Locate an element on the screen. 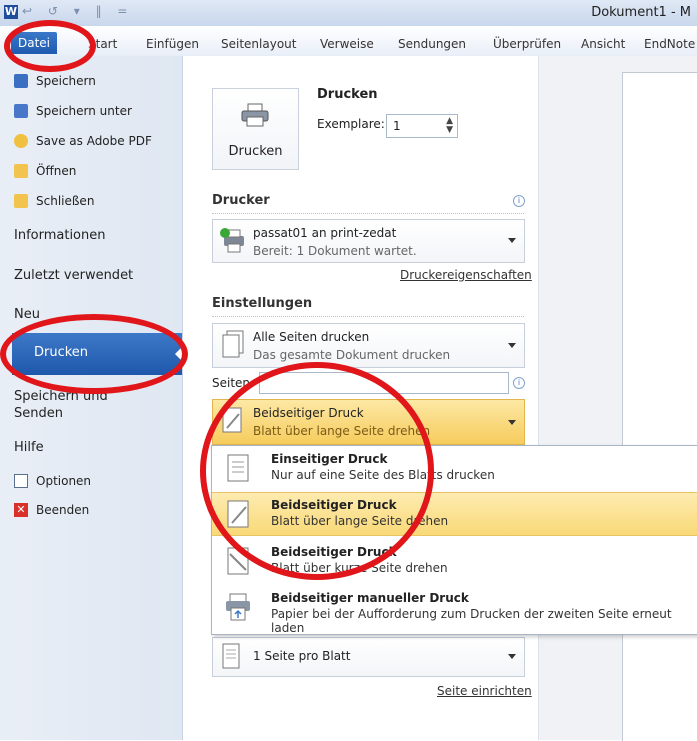 Image resolution: width=697 pixels, height=741 pixels. manual-duplex-icon is located at coordinates (238, 607).